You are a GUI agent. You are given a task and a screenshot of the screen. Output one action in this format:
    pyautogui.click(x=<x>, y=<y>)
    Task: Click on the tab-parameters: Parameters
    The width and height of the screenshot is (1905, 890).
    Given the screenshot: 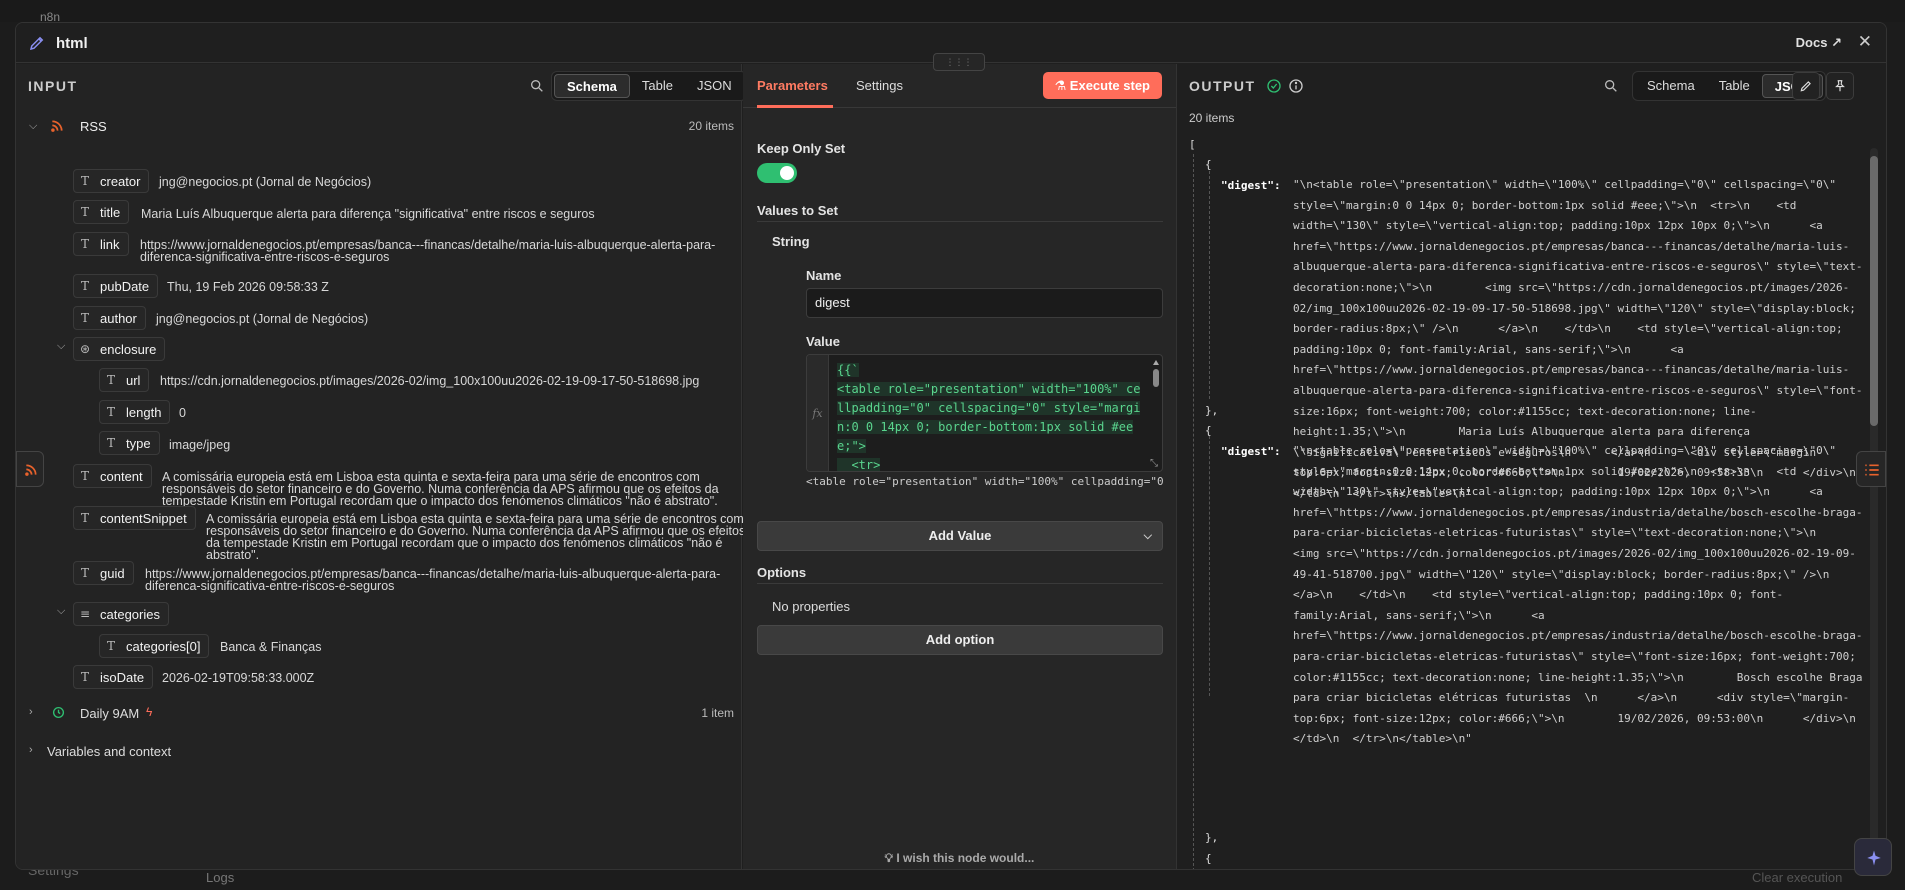 What is the action you would take?
    pyautogui.click(x=792, y=85)
    